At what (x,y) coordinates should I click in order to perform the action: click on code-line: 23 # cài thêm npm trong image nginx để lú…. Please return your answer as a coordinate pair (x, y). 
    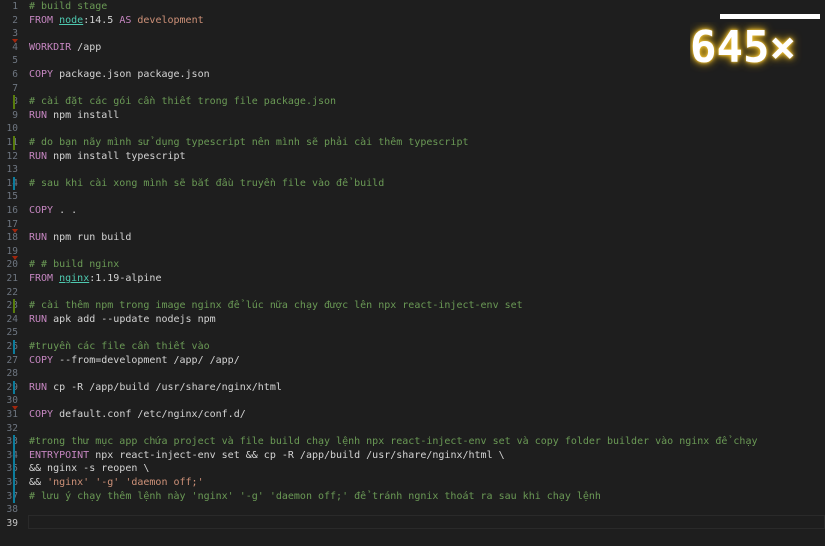
    Looking at the image, I should click on (412, 306).